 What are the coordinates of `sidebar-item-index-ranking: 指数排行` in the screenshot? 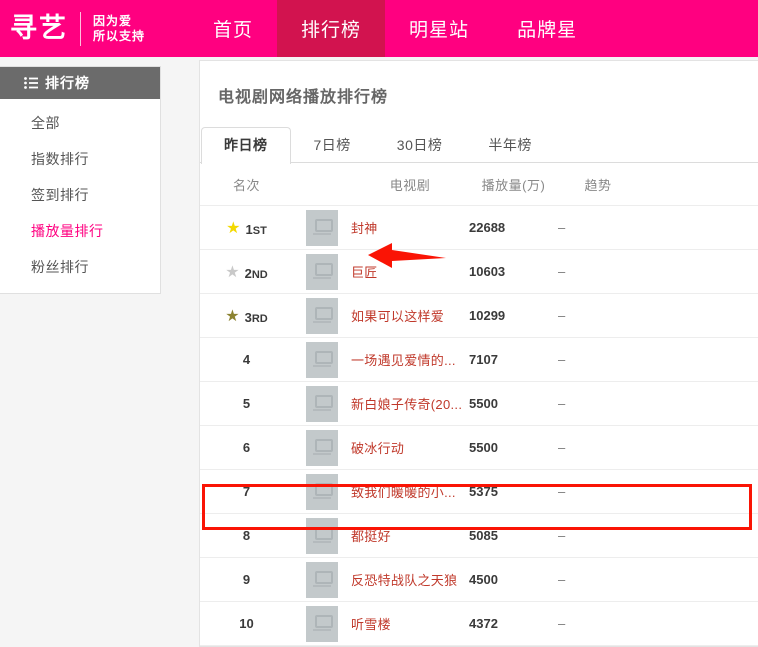 It's located at (80, 159).